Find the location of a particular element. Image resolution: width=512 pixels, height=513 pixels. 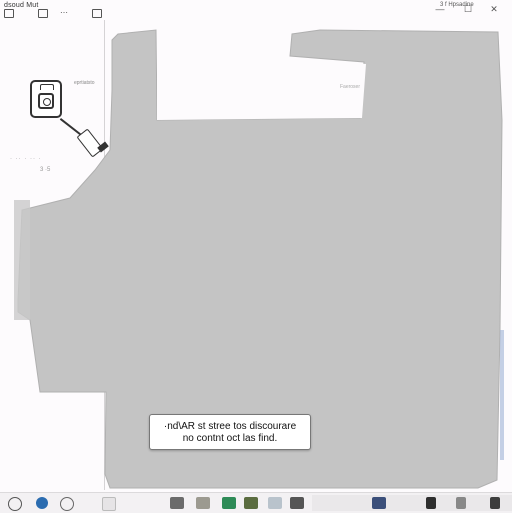

edit-icon is located at coordinates (109, 504).